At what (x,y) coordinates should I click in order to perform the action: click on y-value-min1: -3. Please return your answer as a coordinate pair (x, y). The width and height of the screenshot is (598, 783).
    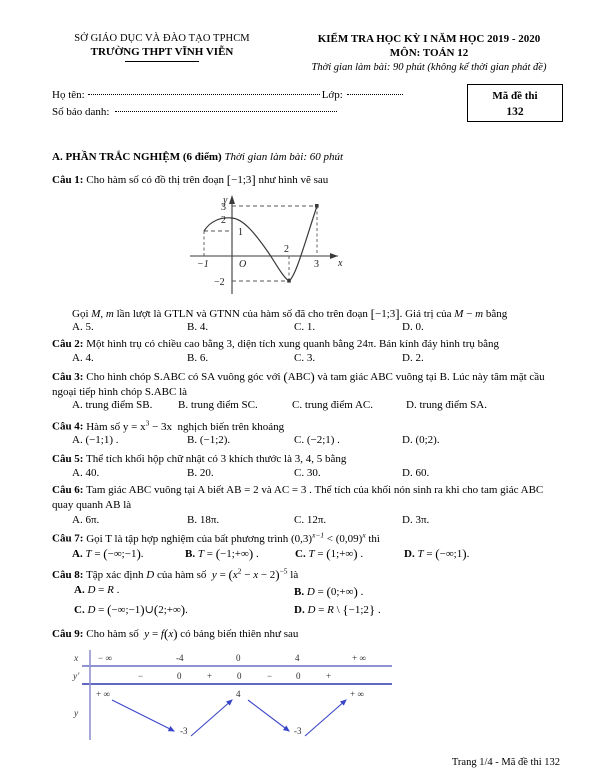
    Looking at the image, I should click on (184, 731).